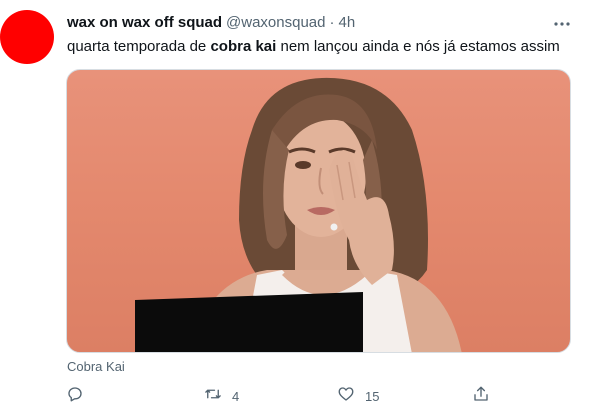  I want to click on share-icon, so click(481, 396).